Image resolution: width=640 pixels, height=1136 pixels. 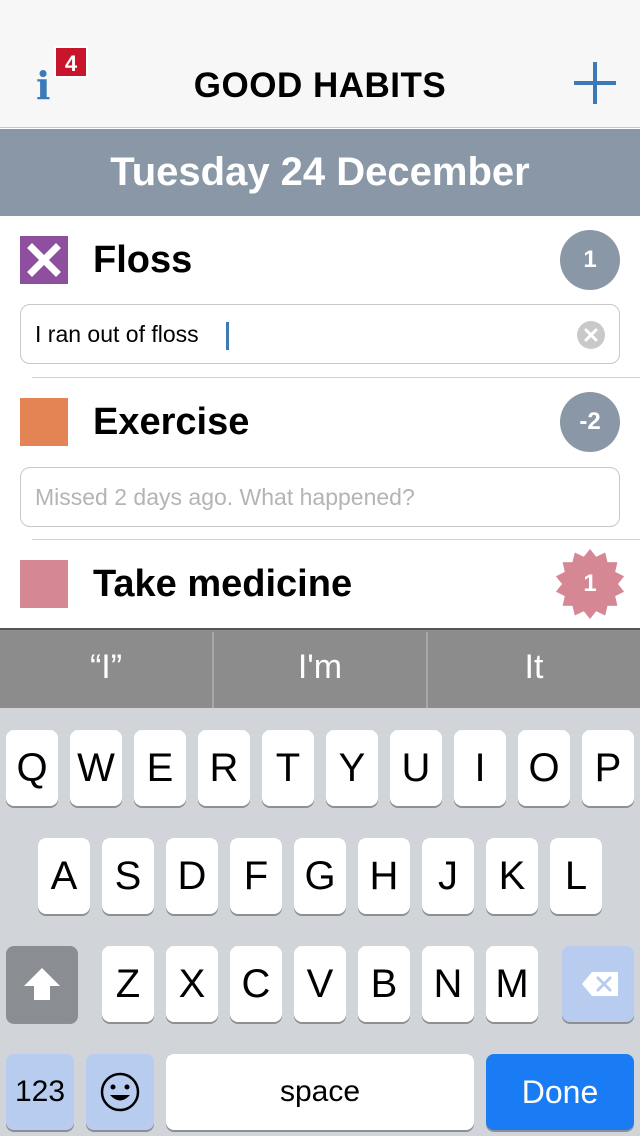 I want to click on delete-icon, so click(x=600, y=984).